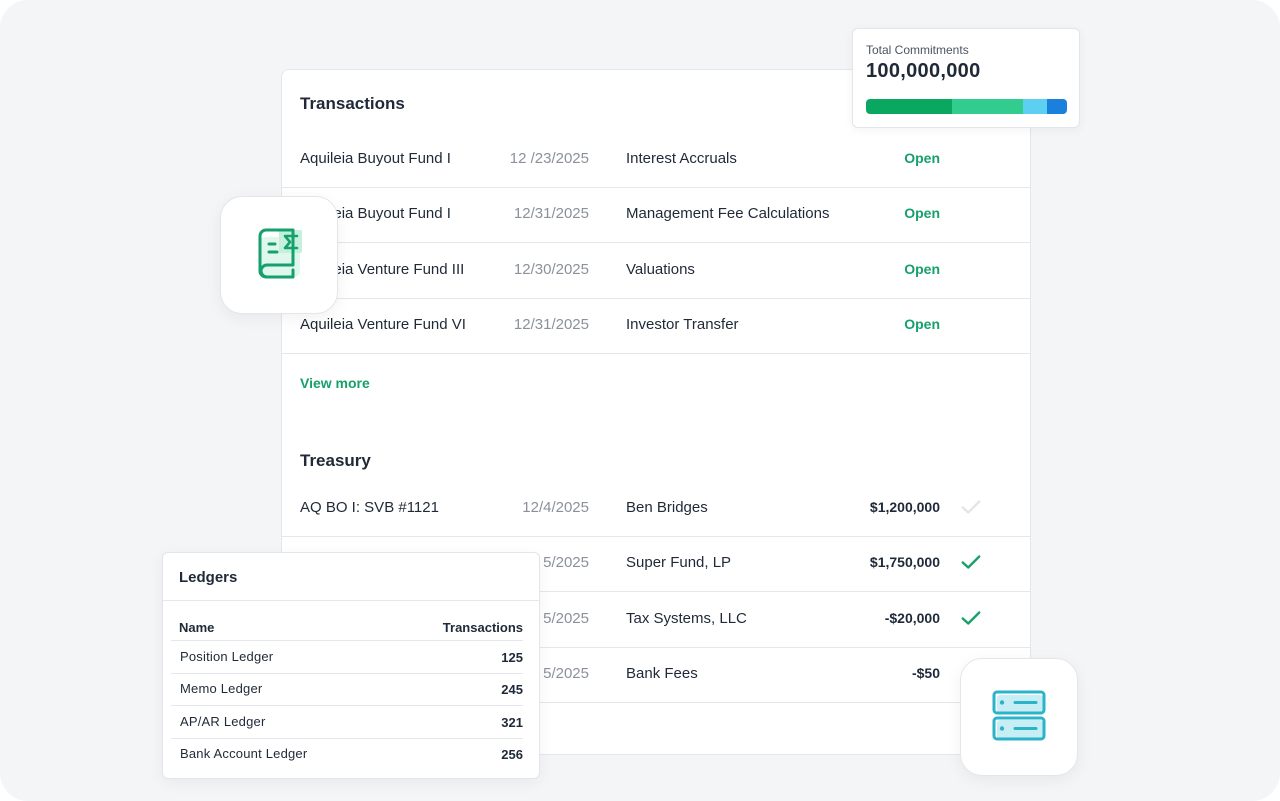  Describe the element at coordinates (512, 722) in the screenshot. I see `ledger-count: 321` at that location.